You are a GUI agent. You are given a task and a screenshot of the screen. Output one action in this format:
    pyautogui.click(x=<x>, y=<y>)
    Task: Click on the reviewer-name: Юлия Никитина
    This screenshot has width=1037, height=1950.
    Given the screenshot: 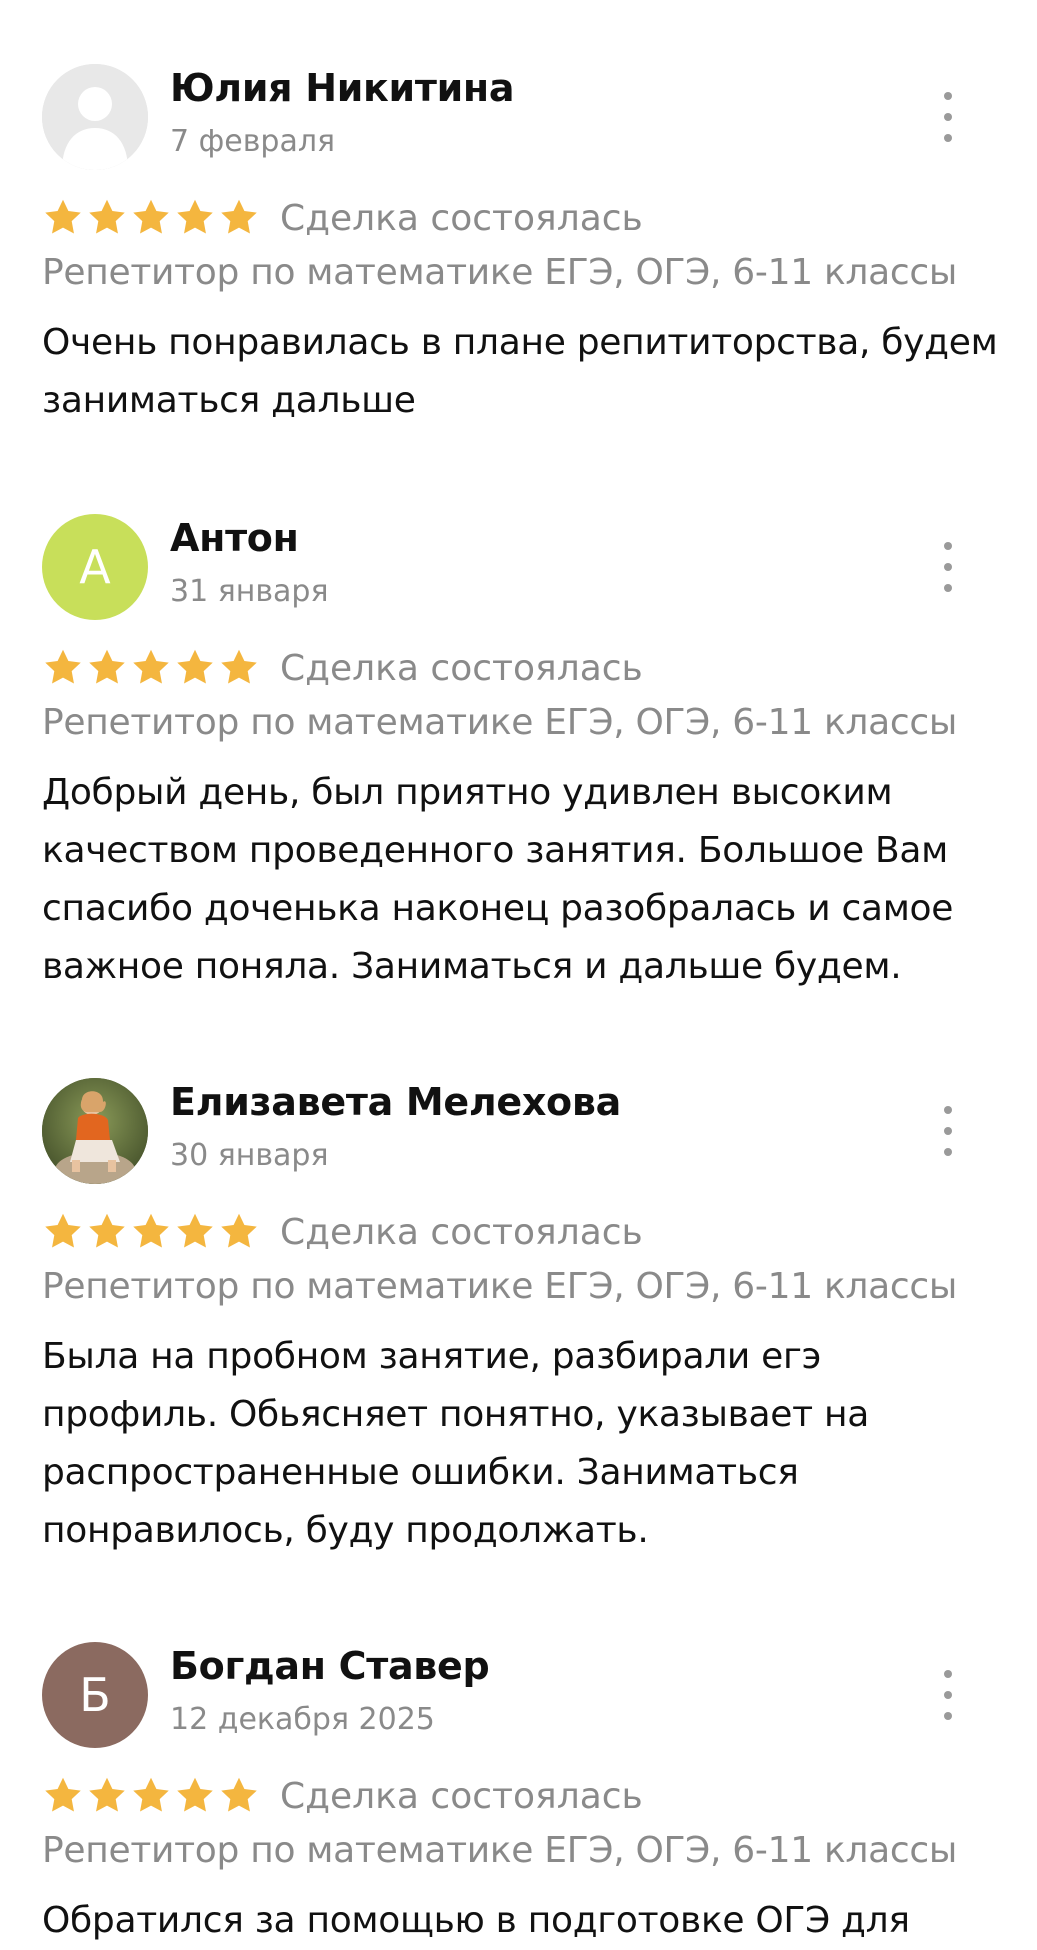 What is the action you would take?
    pyautogui.click(x=342, y=88)
    